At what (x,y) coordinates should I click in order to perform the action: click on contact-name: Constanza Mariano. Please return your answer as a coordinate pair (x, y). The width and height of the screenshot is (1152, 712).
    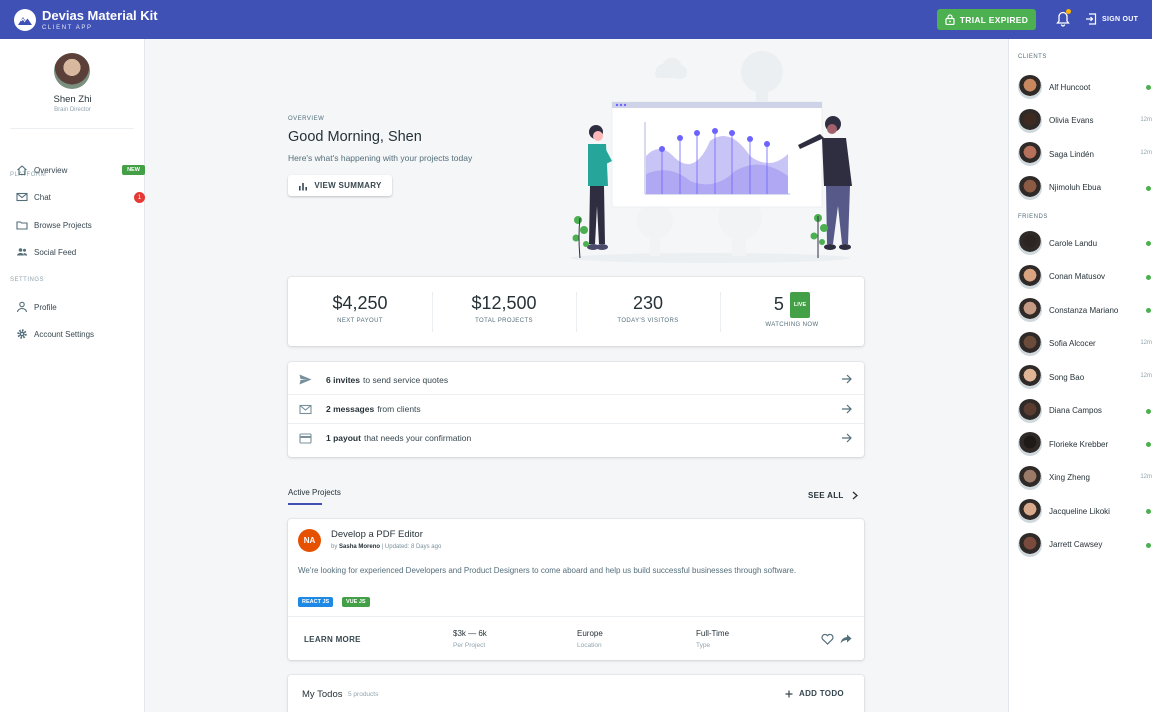
    Looking at the image, I should click on (1084, 310).